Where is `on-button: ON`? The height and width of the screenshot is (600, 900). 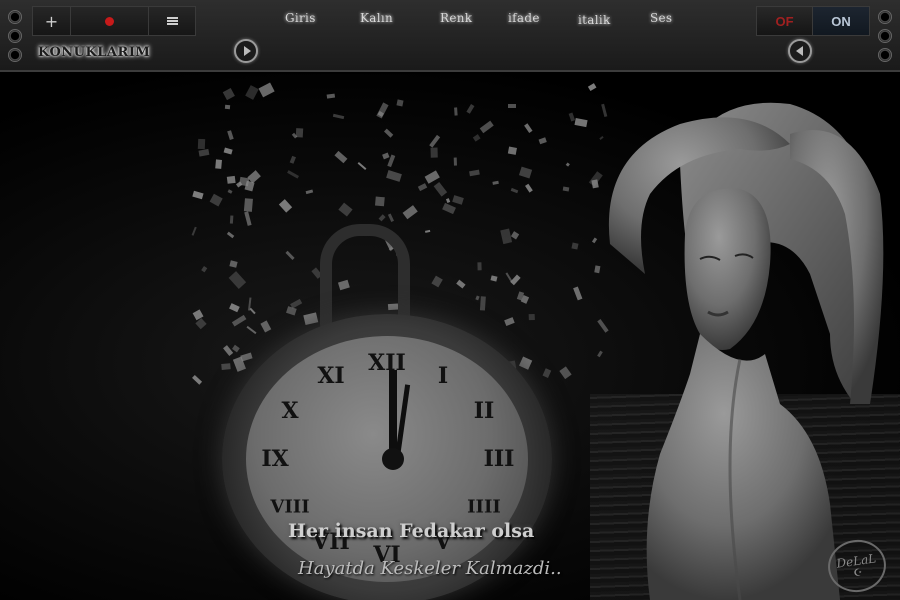
on-button: ON is located at coordinates (841, 21).